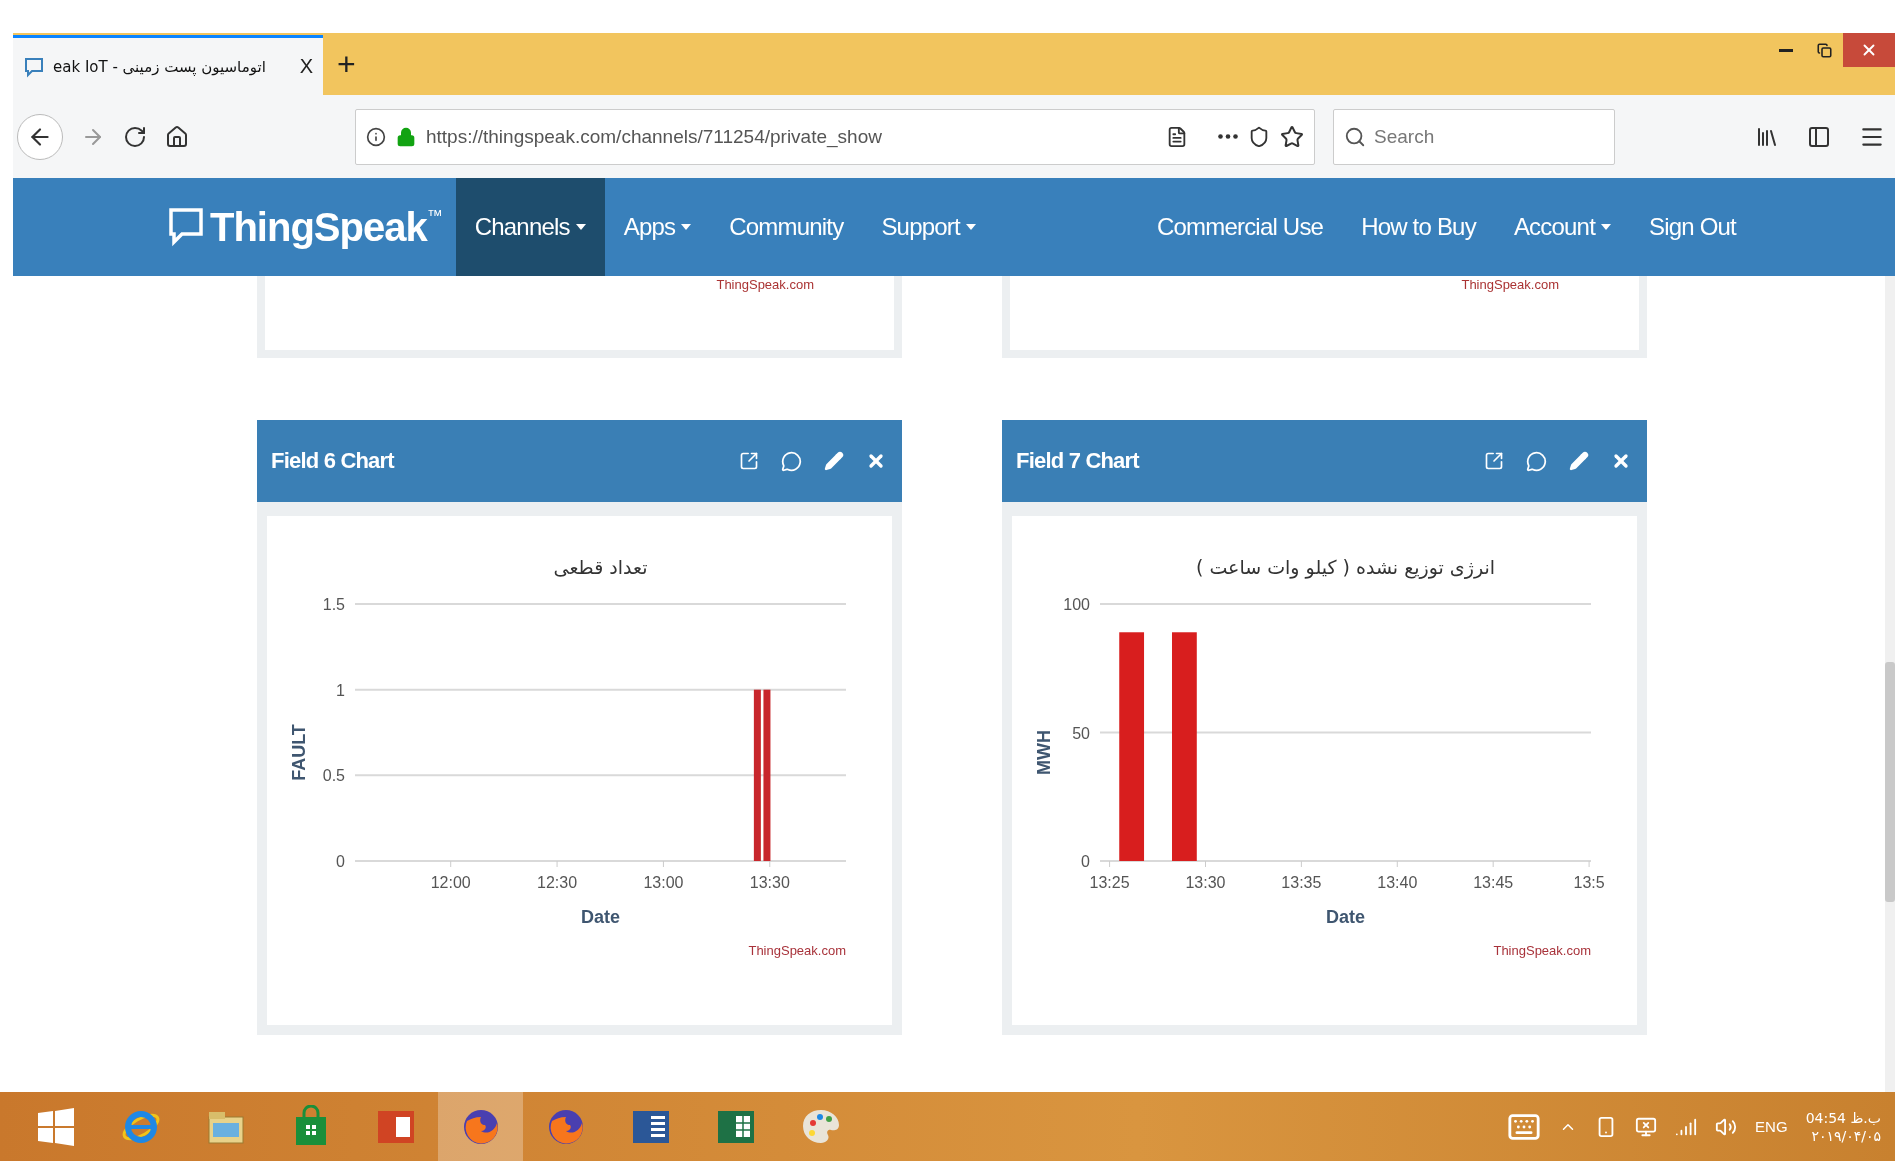 This screenshot has width=1895, height=1161. I want to click on bookmark-star-button, so click(1292, 136).